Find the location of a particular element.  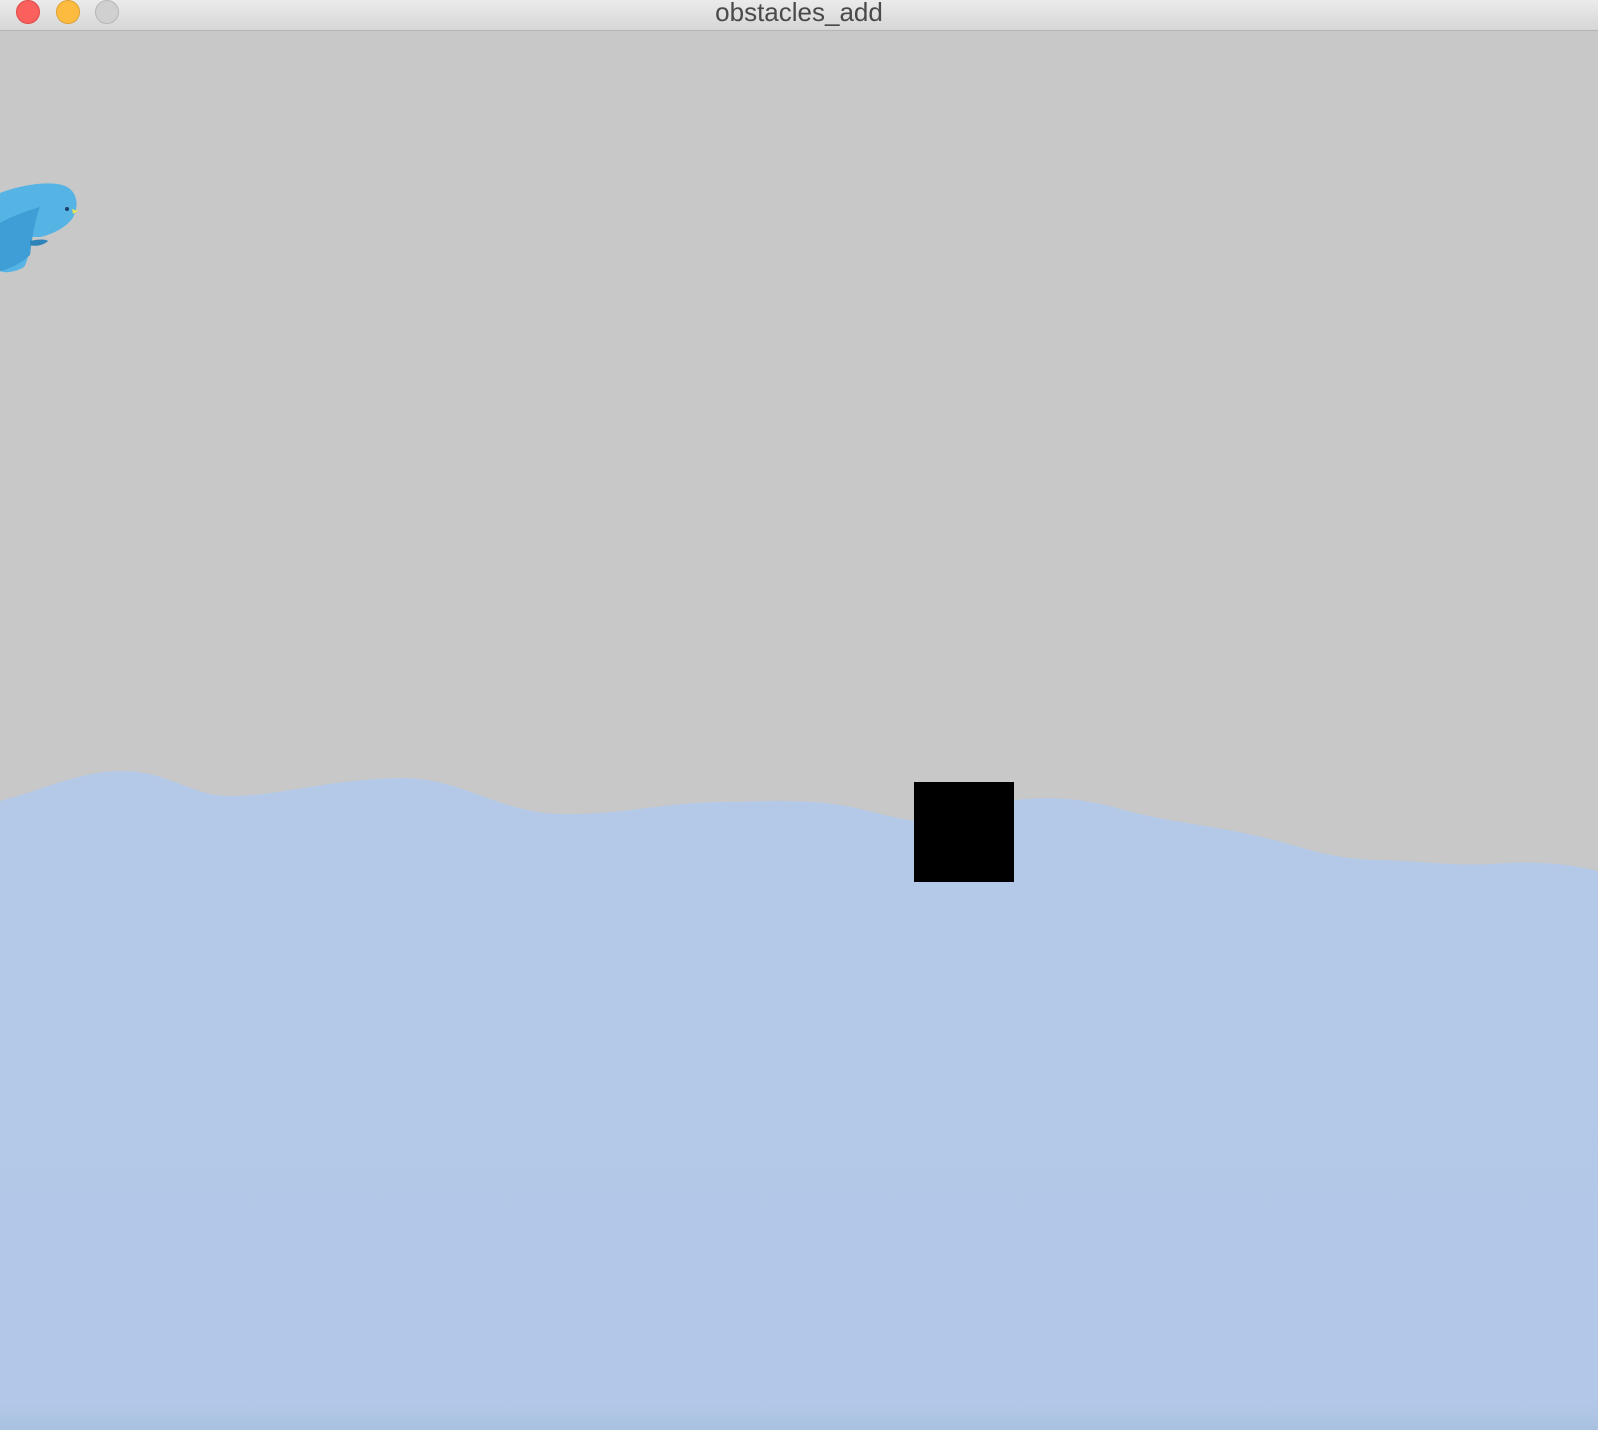

bird-foot is located at coordinates (39, 242).